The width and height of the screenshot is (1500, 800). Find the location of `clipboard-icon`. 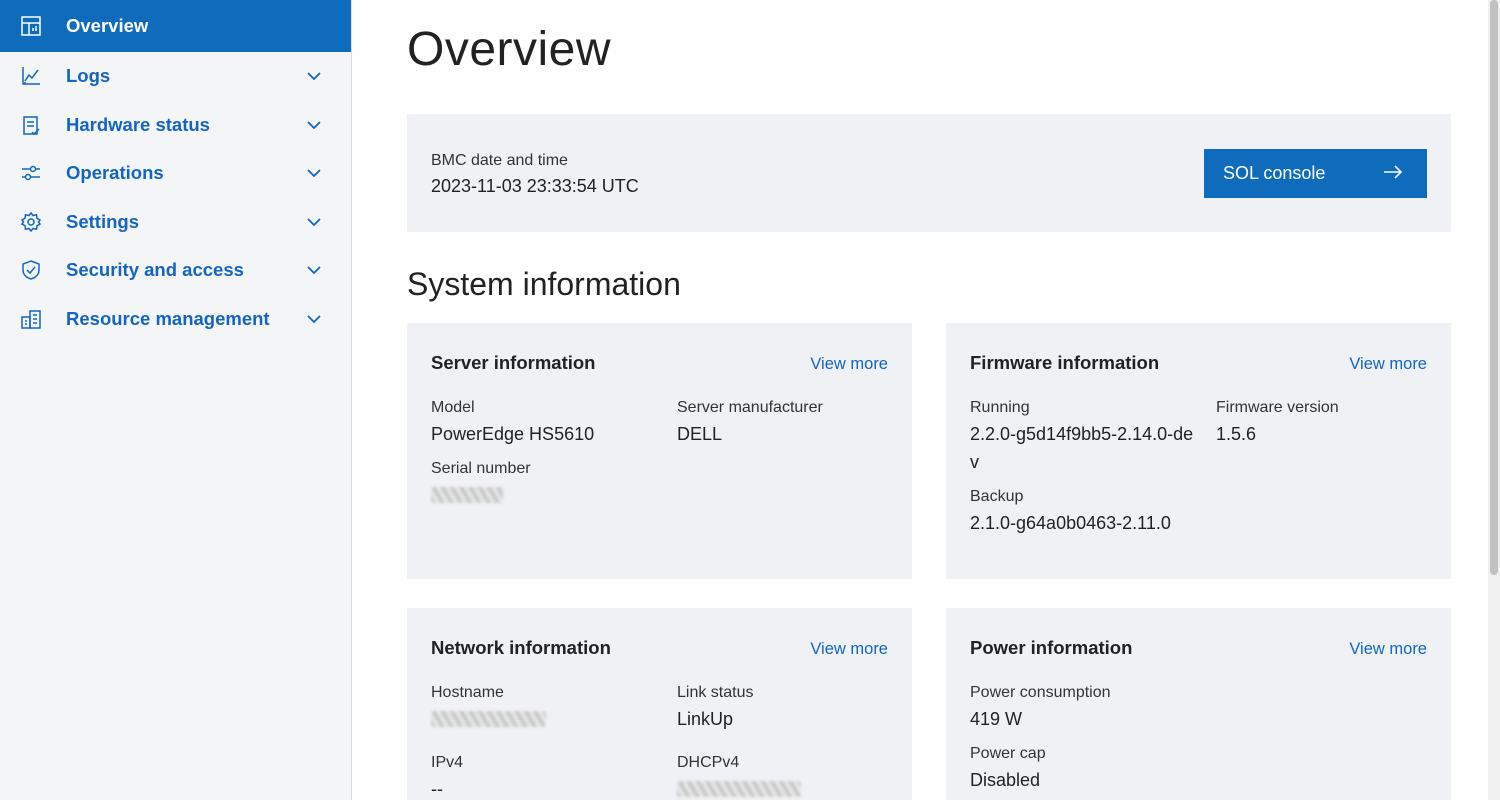

clipboard-icon is located at coordinates (31, 125).